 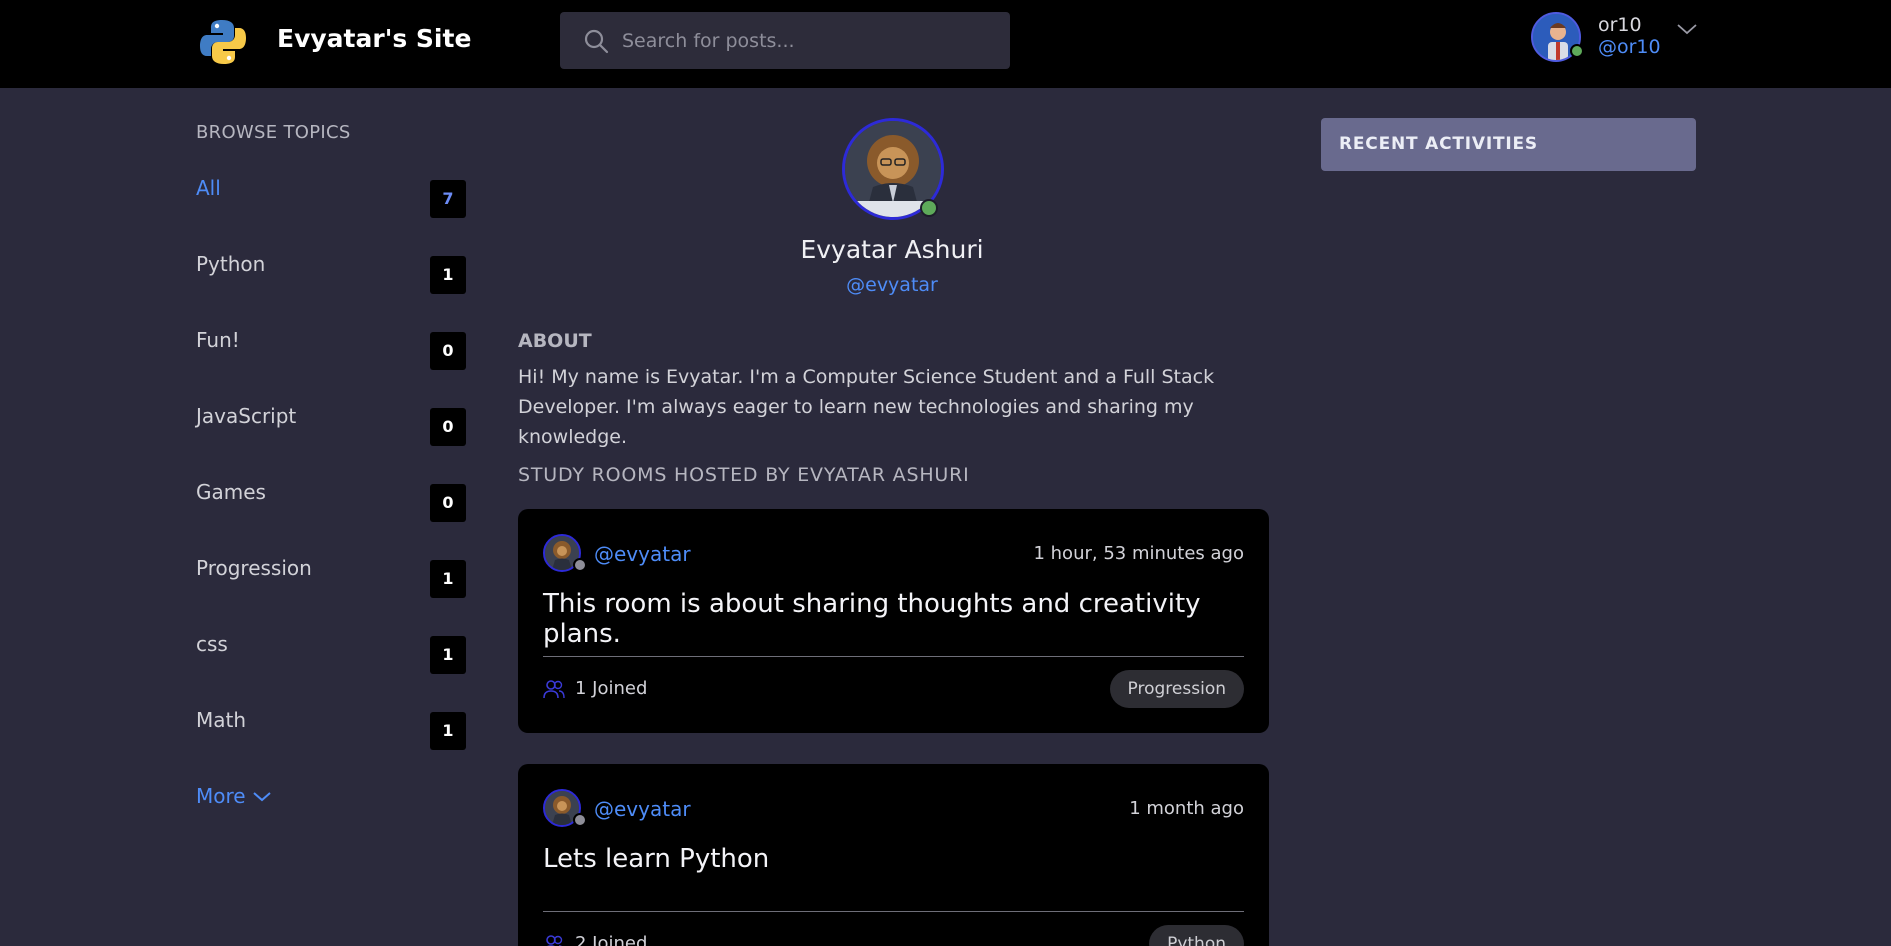 I want to click on topic-label: Math, so click(x=221, y=720).